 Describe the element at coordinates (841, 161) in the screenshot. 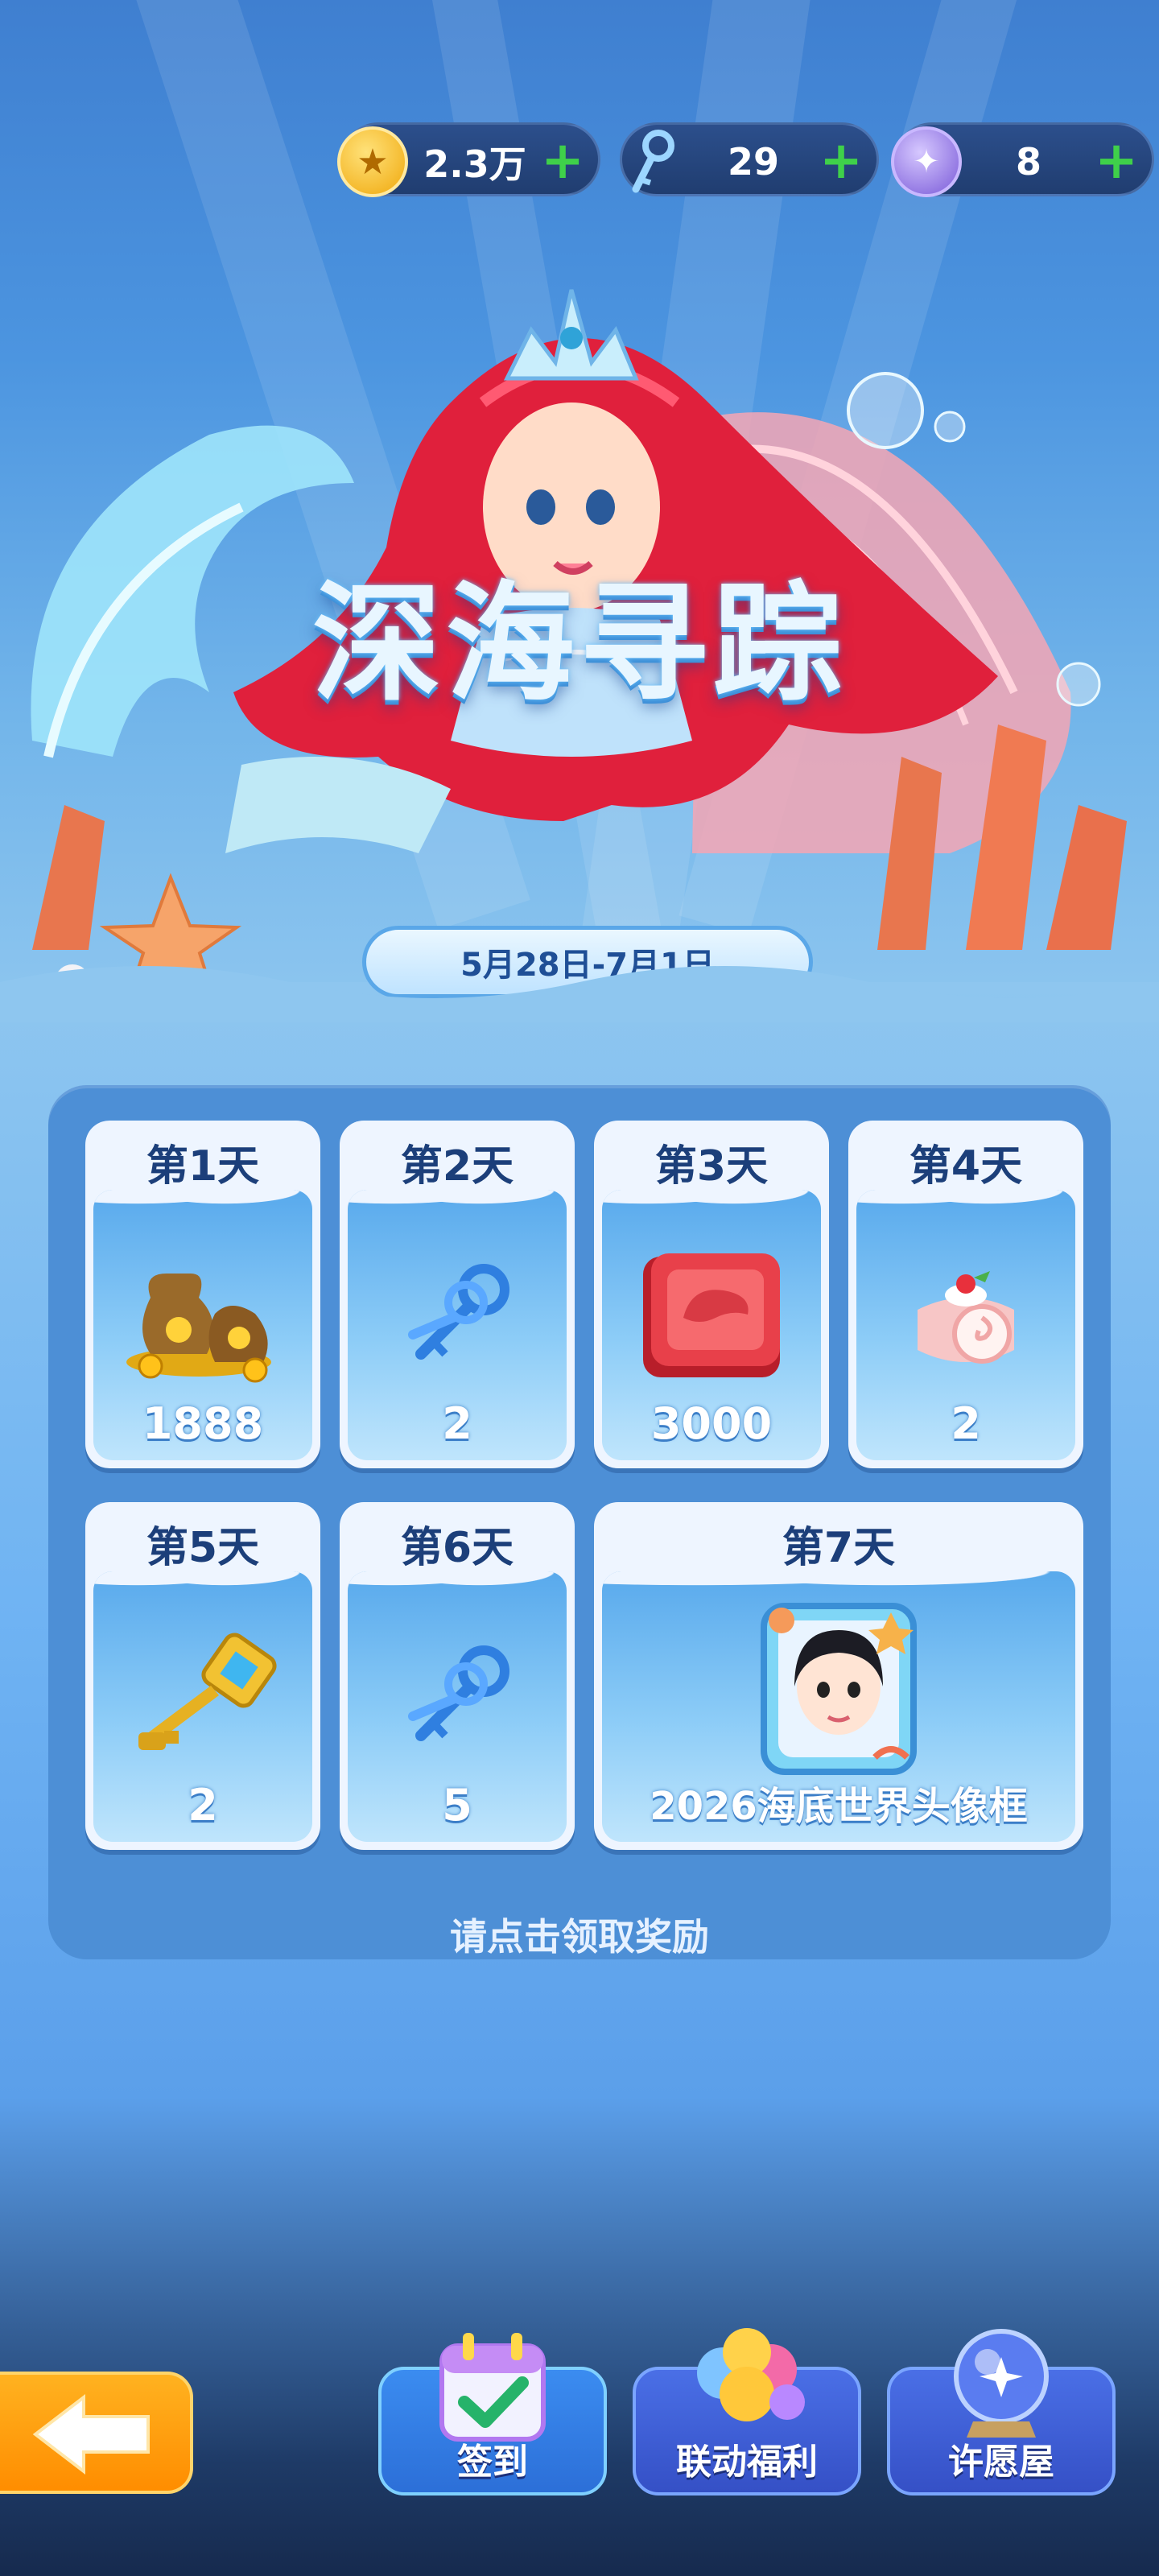

I see `add-keys-button: +` at that location.